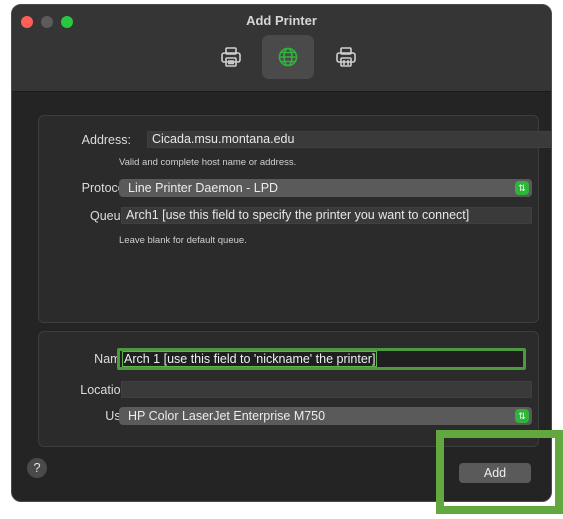  I want to click on queue-label: Queue:, so click(110, 216).